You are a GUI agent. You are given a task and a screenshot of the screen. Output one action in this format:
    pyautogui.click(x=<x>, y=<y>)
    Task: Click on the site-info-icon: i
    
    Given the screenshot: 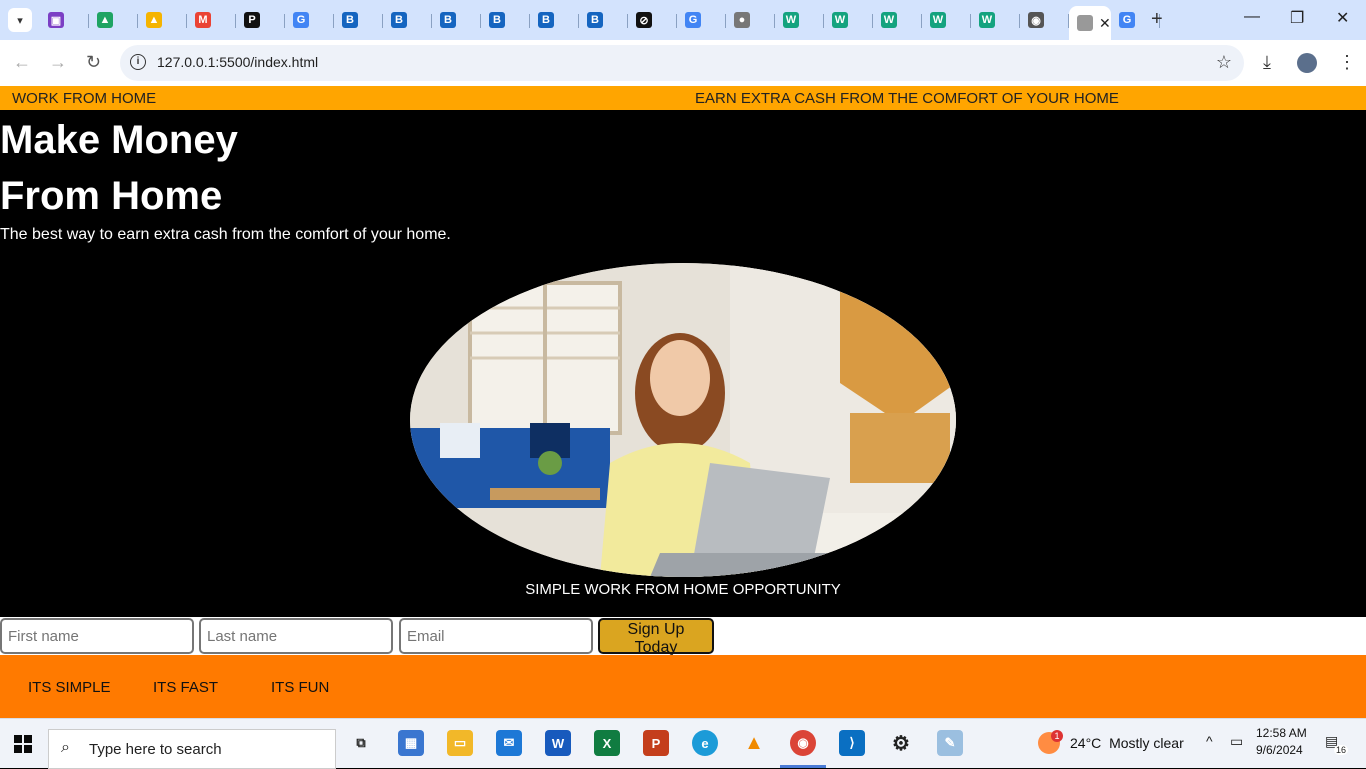 What is the action you would take?
    pyautogui.click(x=138, y=62)
    